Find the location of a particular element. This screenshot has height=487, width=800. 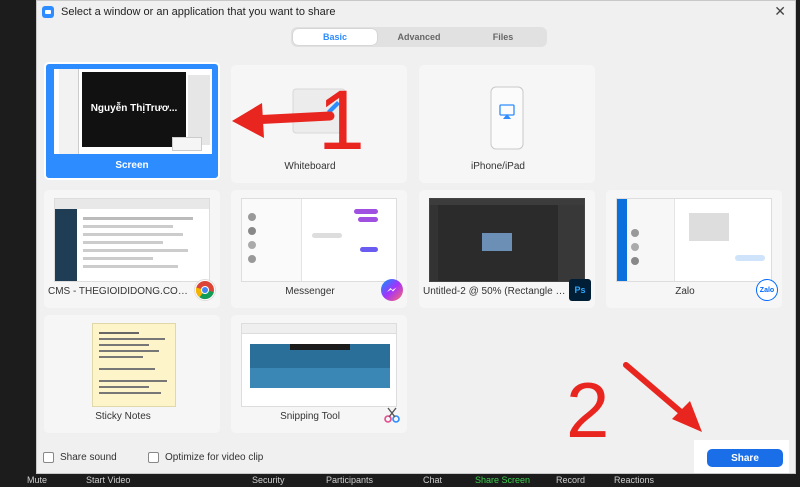

zalo-icon: Zalo is located at coordinates (767, 290).